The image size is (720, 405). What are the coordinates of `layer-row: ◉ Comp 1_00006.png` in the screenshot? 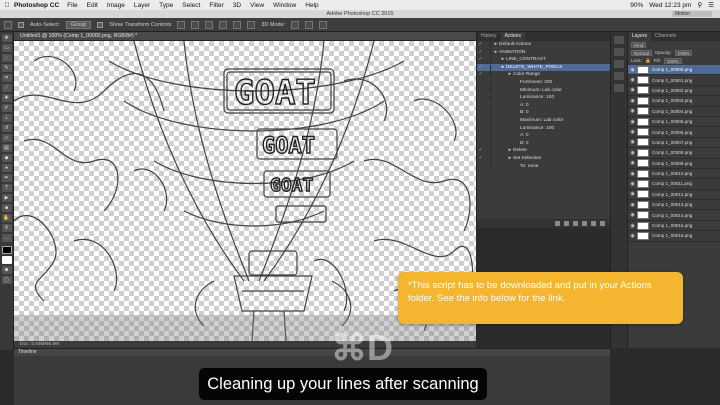 It's located at (674, 132).